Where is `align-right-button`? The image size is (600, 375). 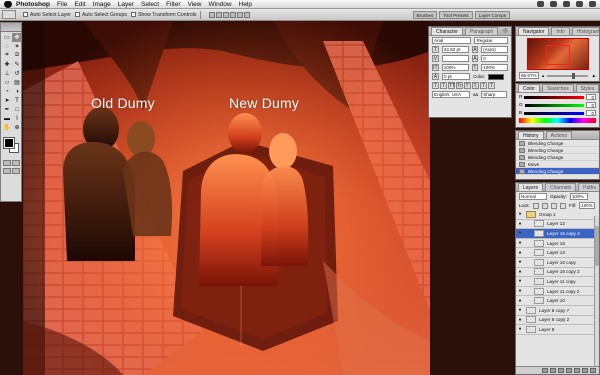
align-right-button is located at coordinates (247, 14).